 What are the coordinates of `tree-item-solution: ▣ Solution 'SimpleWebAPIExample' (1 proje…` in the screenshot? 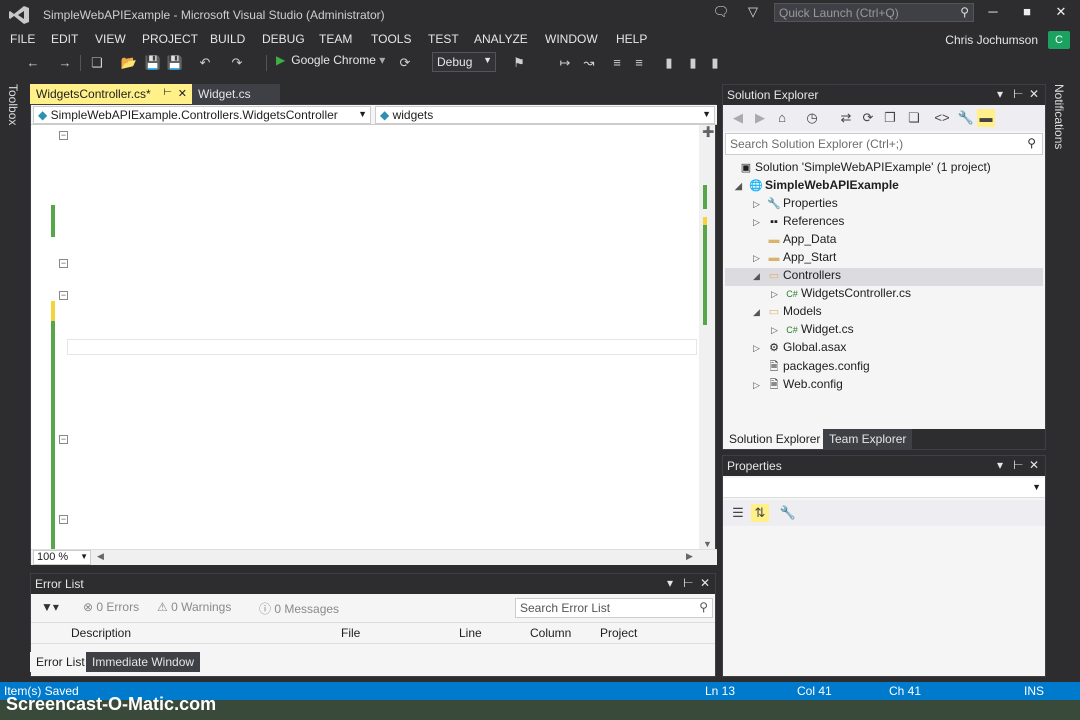 It's located at (884, 169).